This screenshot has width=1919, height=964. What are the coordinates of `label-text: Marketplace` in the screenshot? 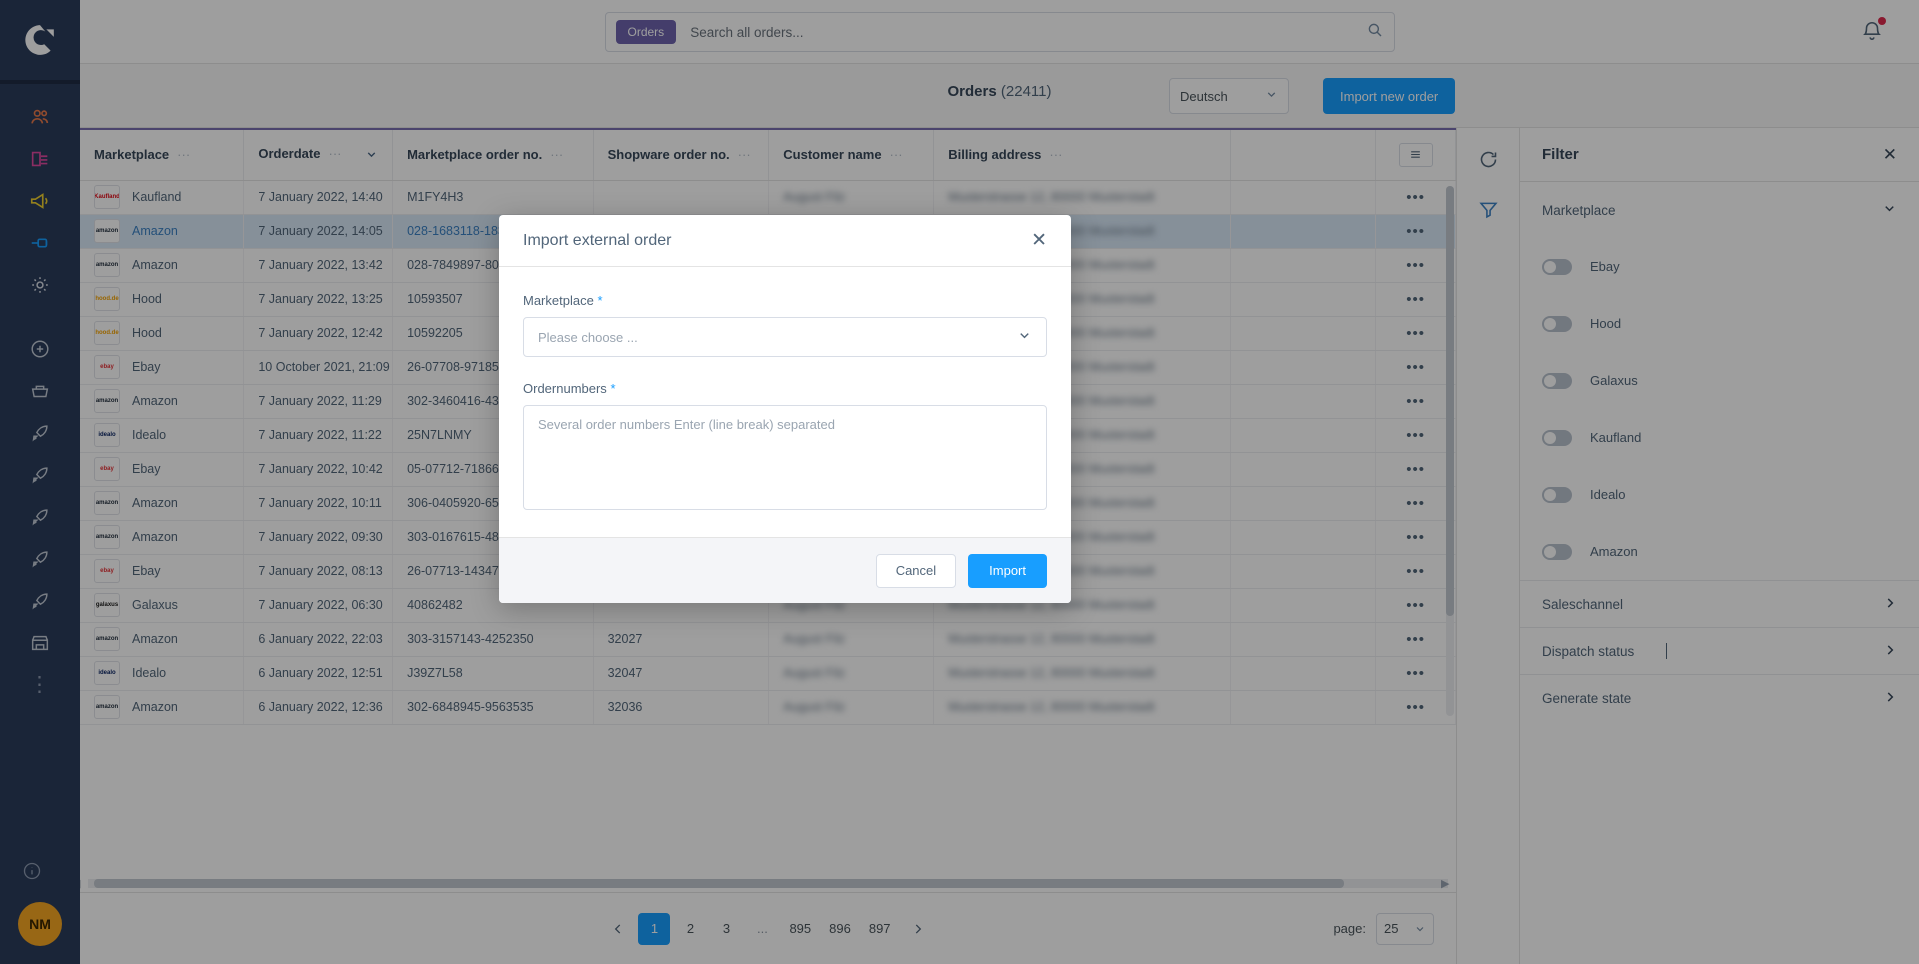 It's located at (558, 300).